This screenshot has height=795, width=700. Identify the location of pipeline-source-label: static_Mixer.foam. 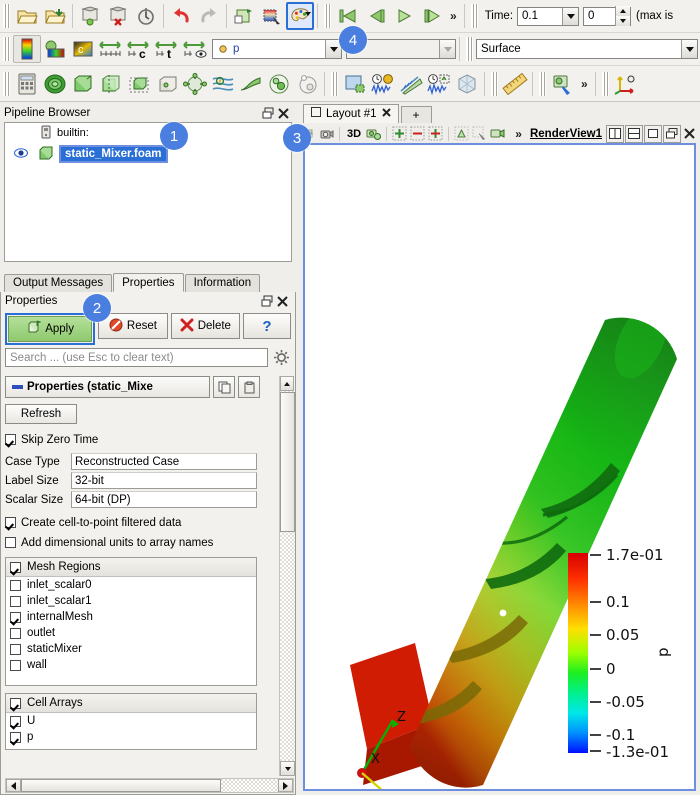
(113, 154).